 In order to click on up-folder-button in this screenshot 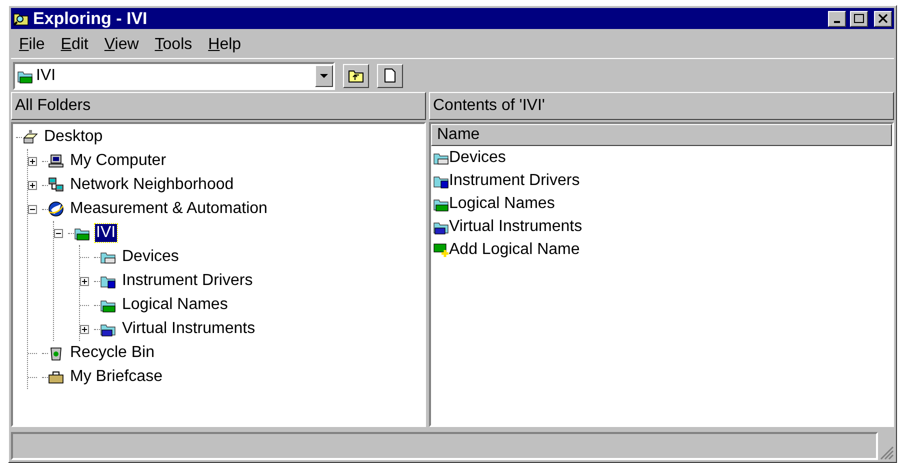, I will do `click(356, 76)`.